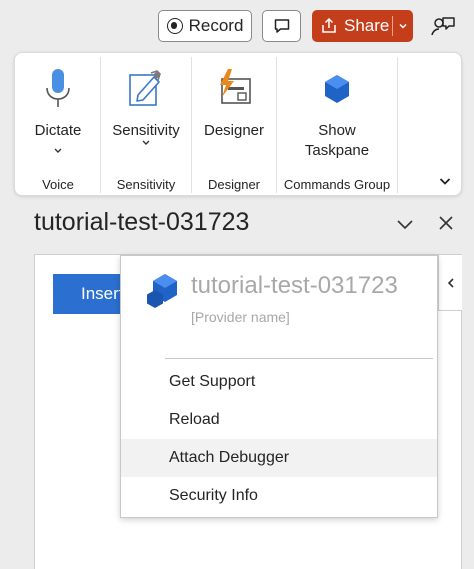 Image resolution: width=474 pixels, height=569 pixels. What do you see at coordinates (337, 184) in the screenshot?
I see `group-name-commands: Commands Group` at bounding box center [337, 184].